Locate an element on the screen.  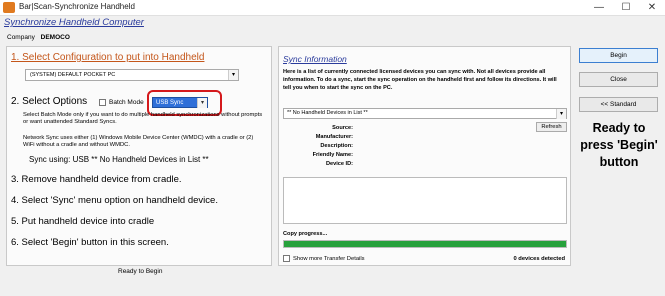
step6-text: 6. Select 'Begin' button in this screen. is located at coordinates (90, 242).